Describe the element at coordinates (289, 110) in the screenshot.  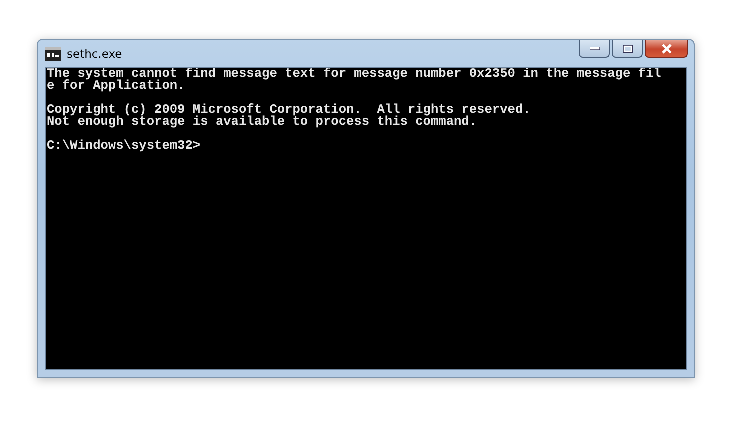
I see `console-line: Copyright (c) 2009 Microsoft Corporation. All rights reserved.` at that location.